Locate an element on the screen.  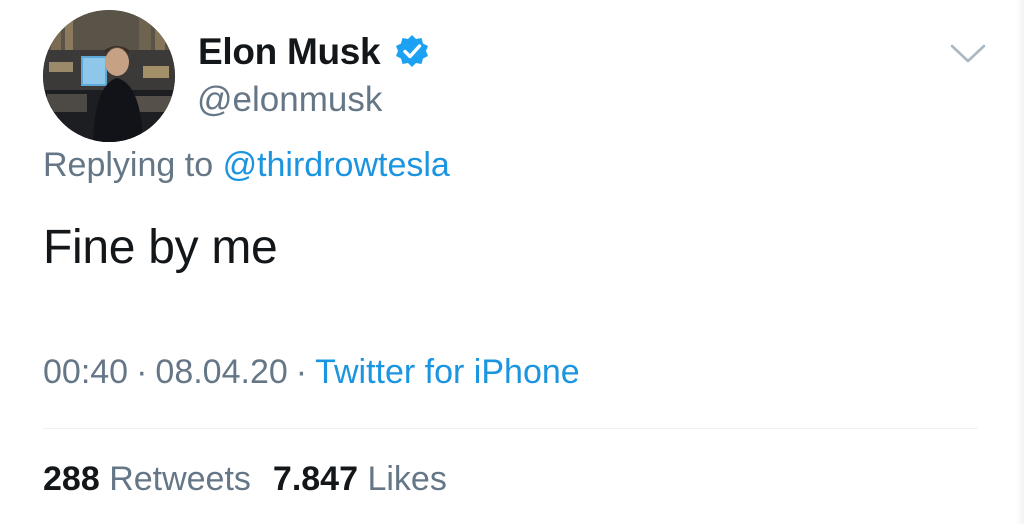
avatar is located at coordinates (109, 76).